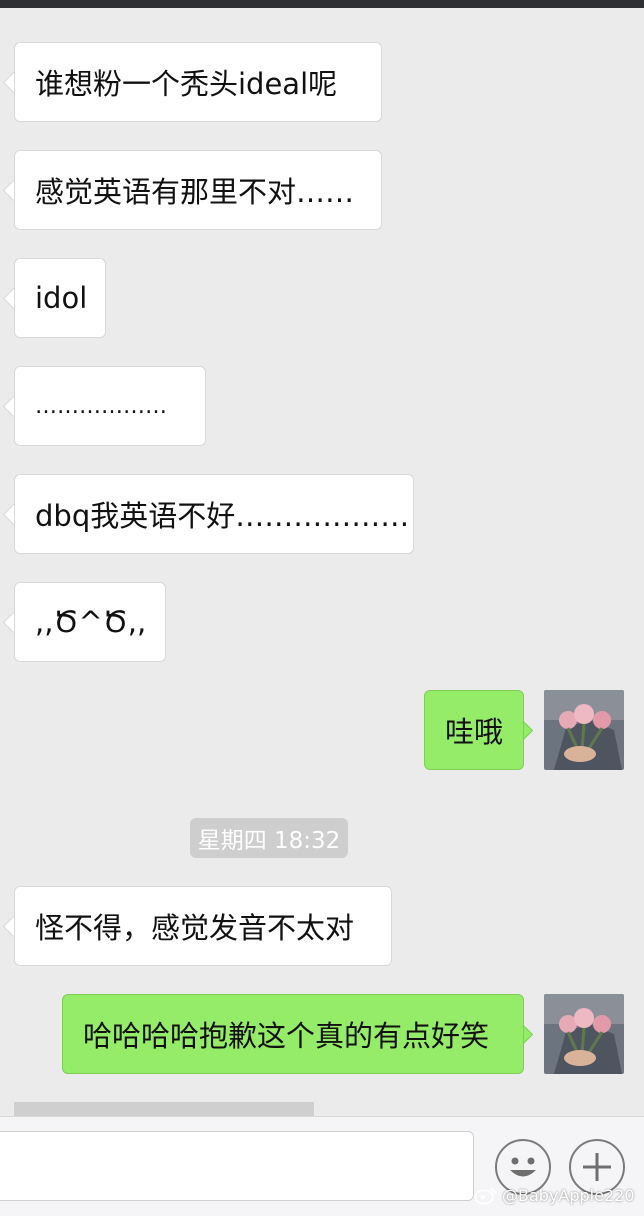 This screenshot has width=644, height=1216. I want to click on message-input, so click(237, 1166).